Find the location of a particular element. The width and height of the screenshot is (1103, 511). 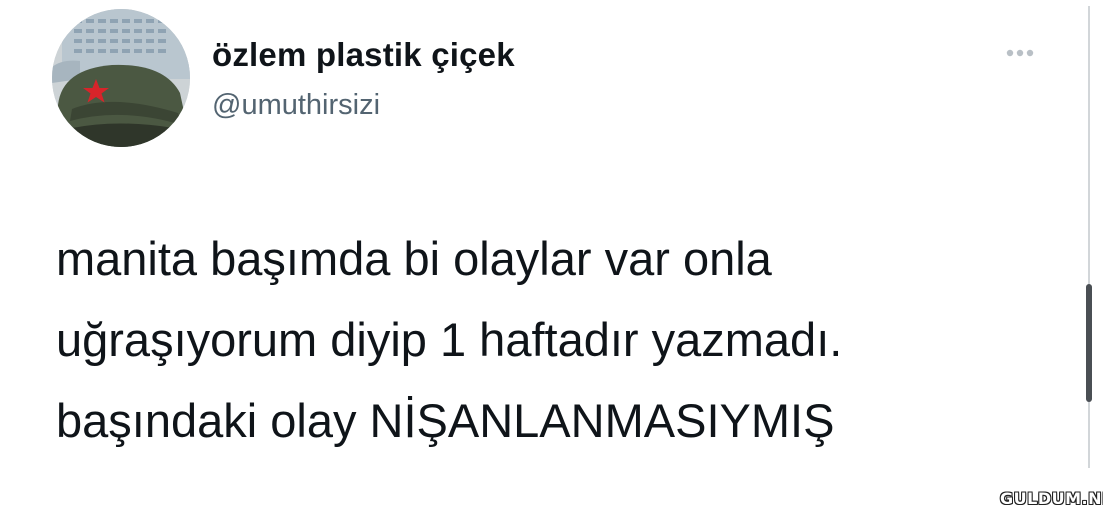

avatar-cap-icon is located at coordinates (121, 78).